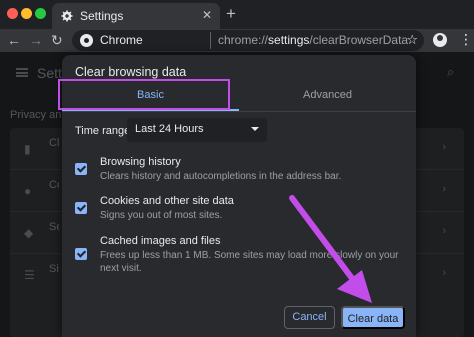 This screenshot has height=337, width=474. I want to click on row-label: Security, so click(54, 227).